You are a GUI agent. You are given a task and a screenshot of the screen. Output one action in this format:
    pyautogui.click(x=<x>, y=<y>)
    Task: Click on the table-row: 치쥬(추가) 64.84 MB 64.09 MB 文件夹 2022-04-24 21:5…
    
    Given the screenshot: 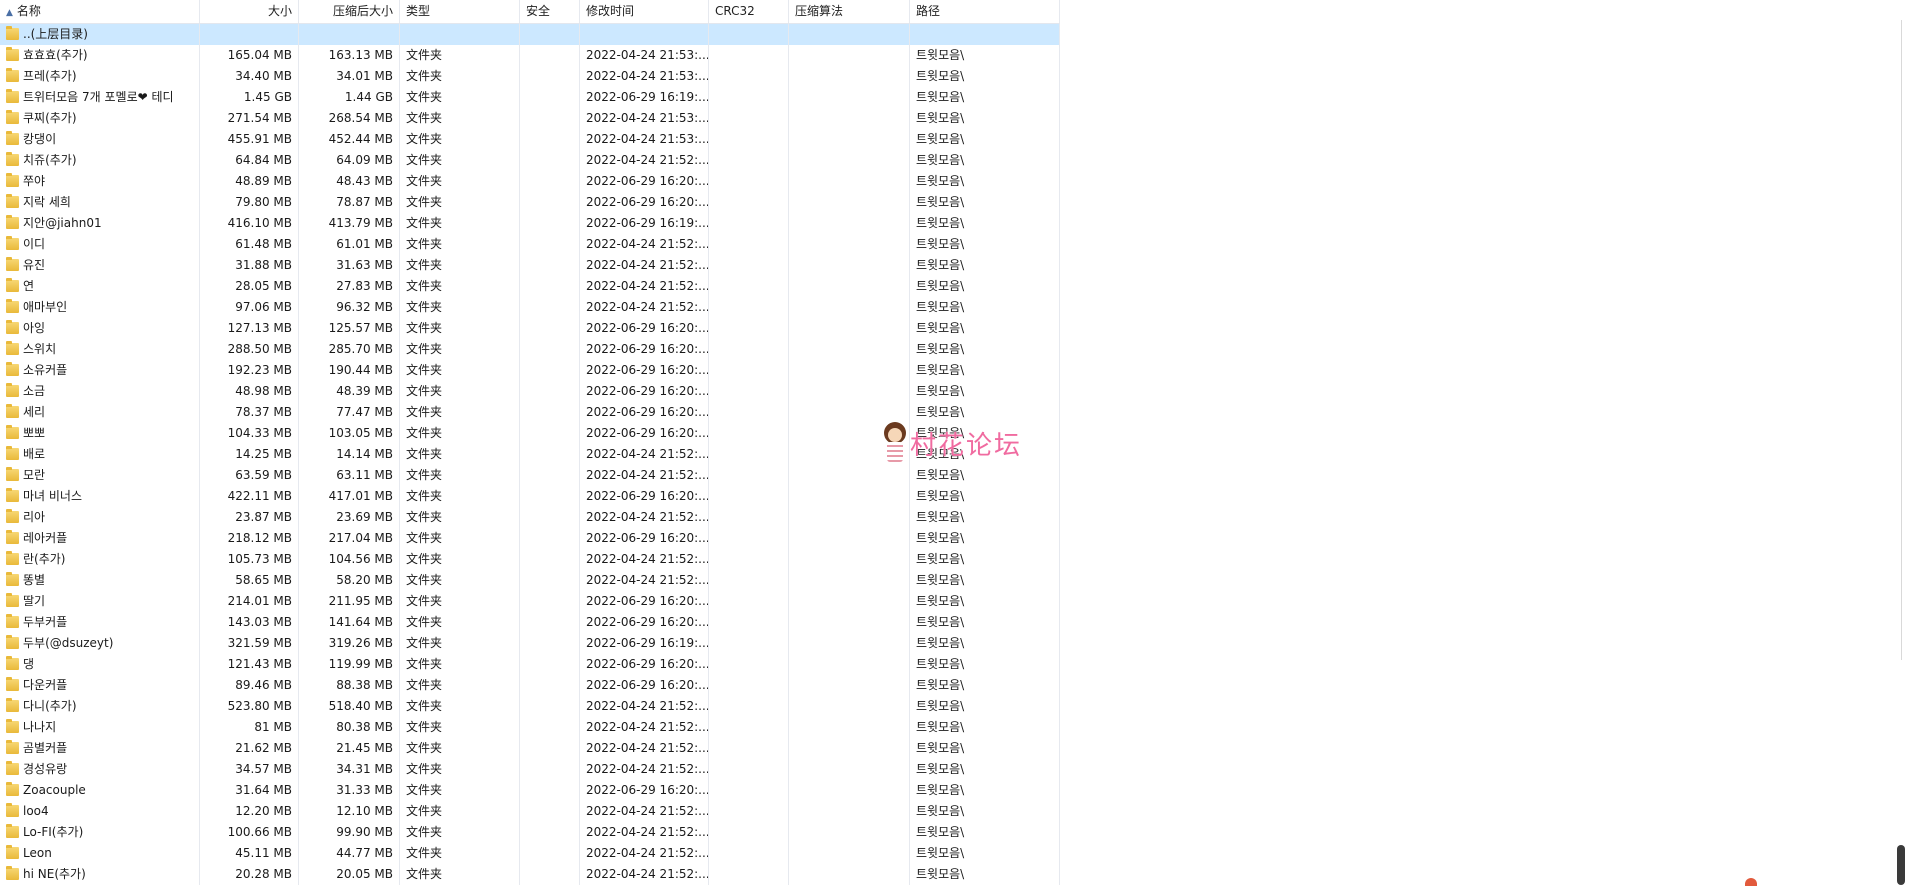 What is the action you would take?
    pyautogui.click(x=530, y=160)
    